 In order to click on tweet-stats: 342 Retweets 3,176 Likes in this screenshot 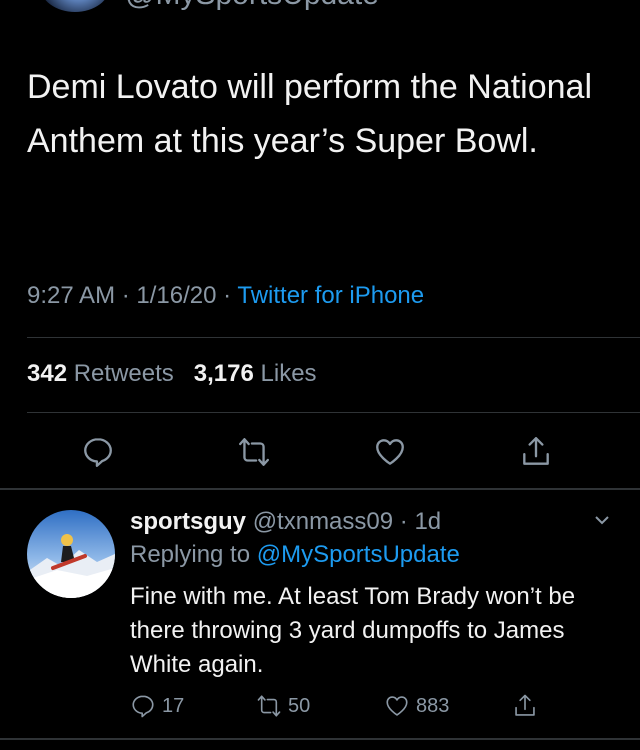, I will do `click(172, 374)`.